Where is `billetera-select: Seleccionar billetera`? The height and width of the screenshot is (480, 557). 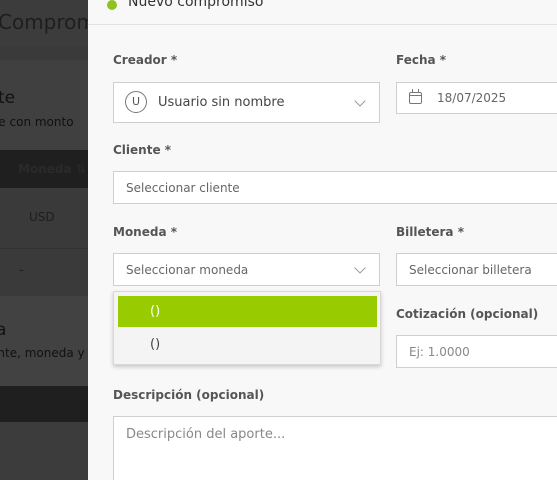 billetera-select: Seleccionar billetera is located at coordinates (476, 269).